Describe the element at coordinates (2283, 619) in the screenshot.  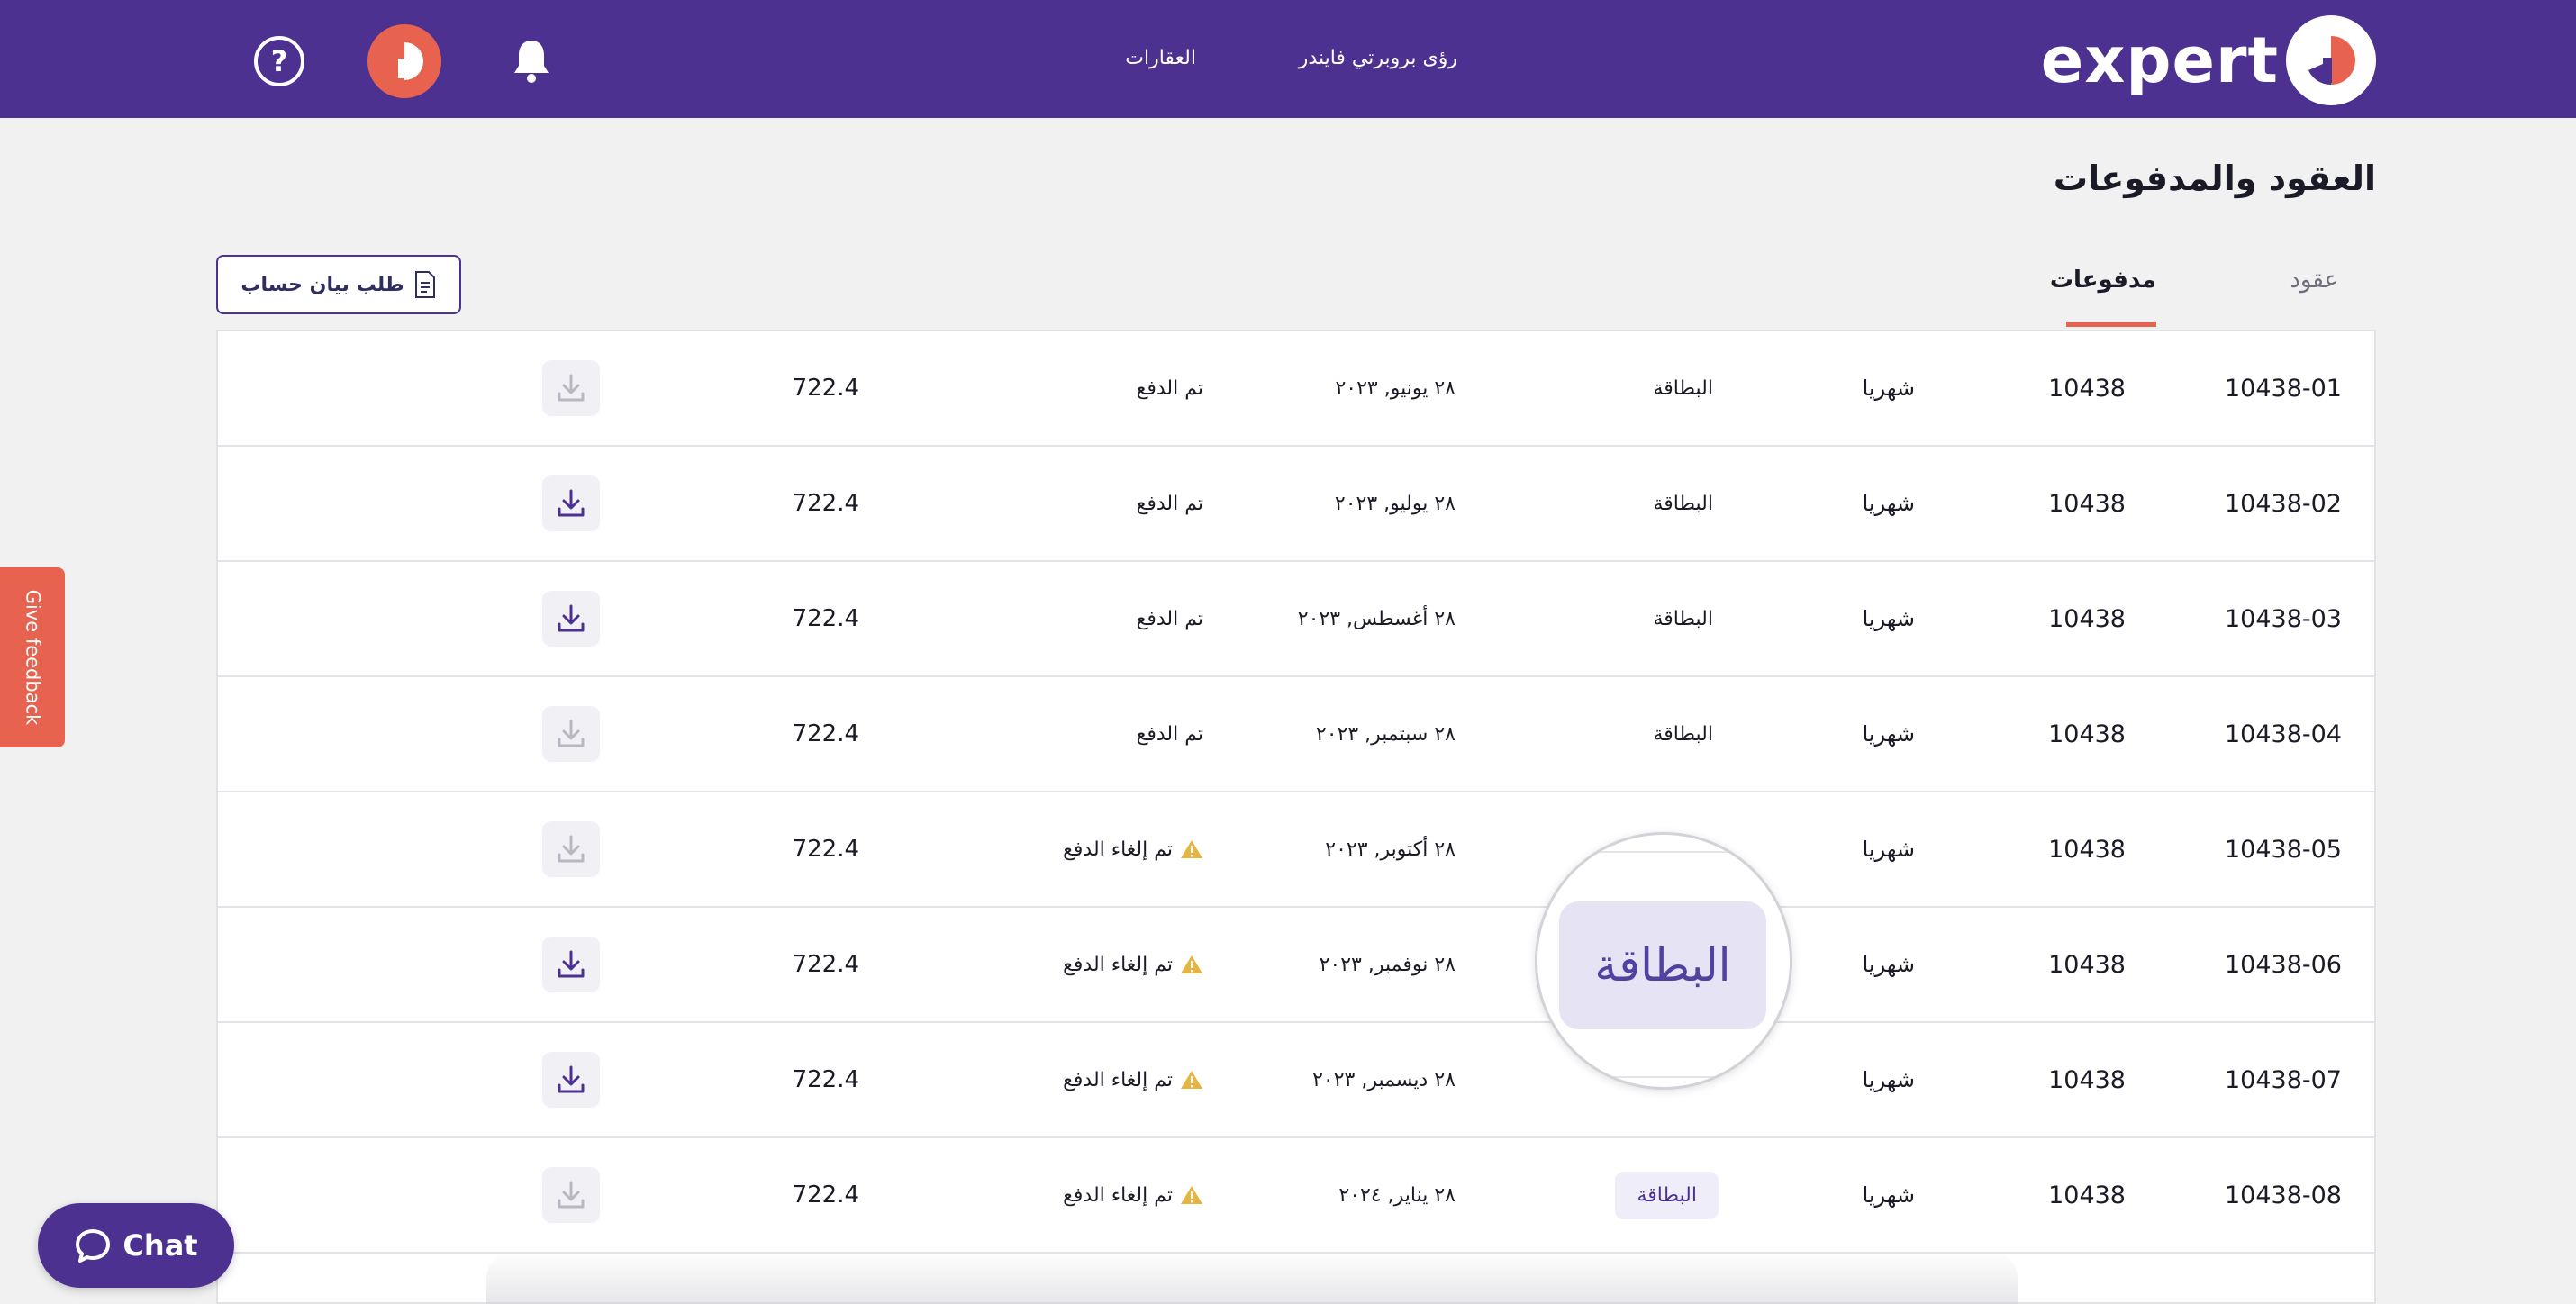
I see `payment-id: 10438-03` at that location.